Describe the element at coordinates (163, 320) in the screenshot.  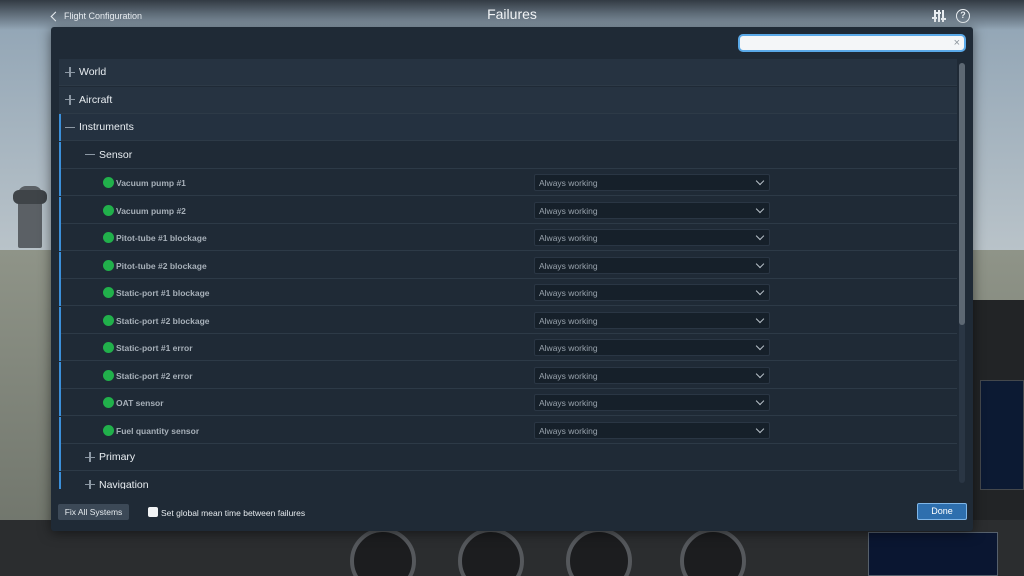
I see `failure-label: Static-port #2 blockage` at that location.